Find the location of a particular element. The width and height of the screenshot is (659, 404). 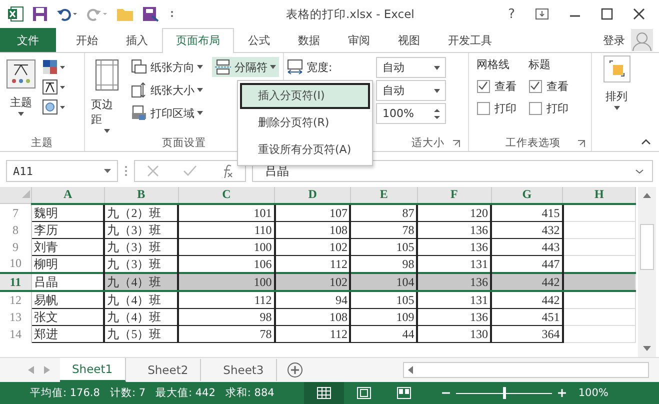

table-cell: 112 is located at coordinates (312, 333).